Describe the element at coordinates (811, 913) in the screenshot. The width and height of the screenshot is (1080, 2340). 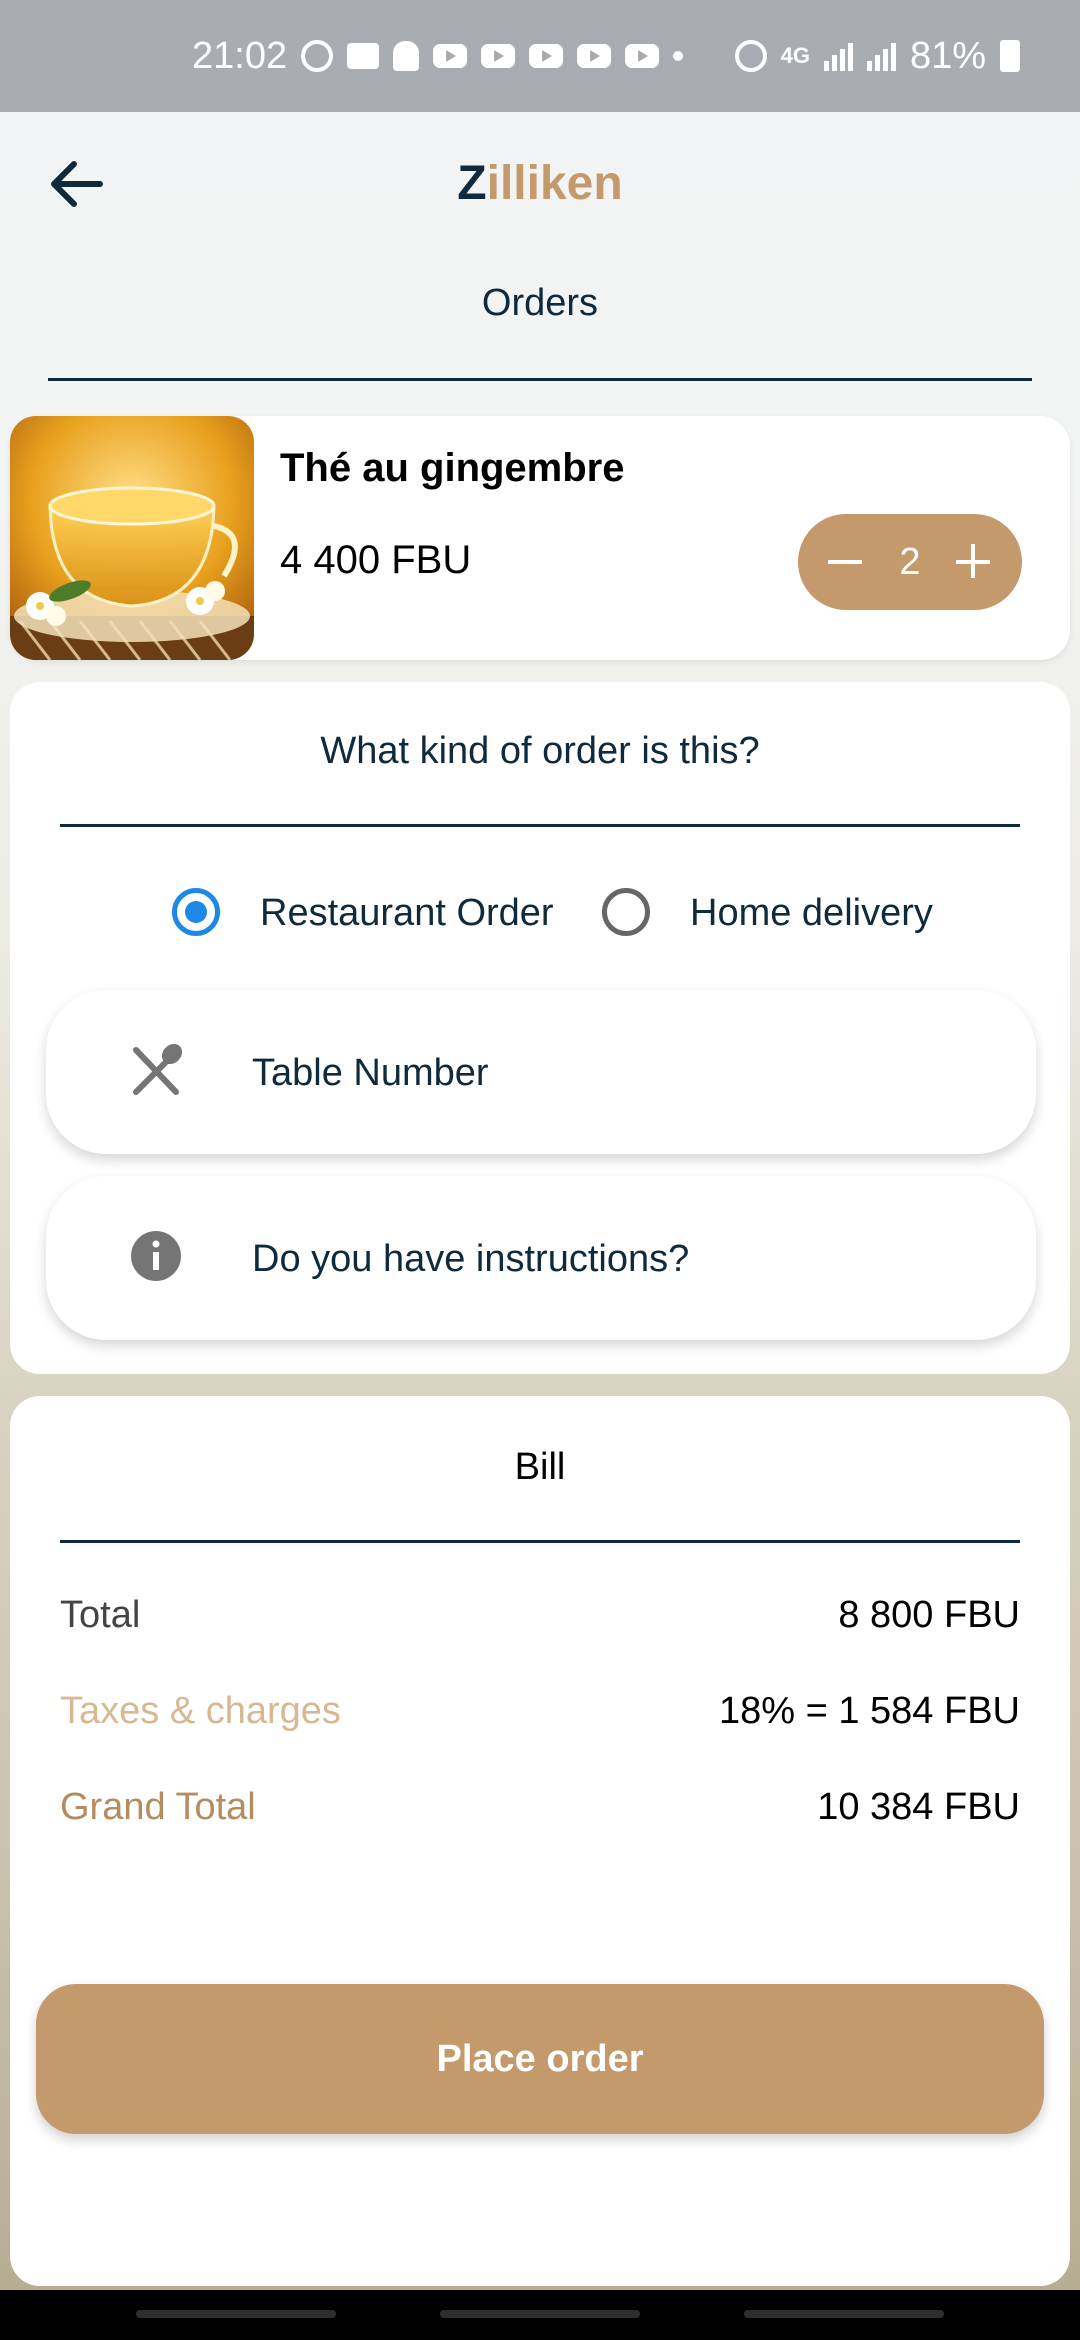
I see `radio-label-home-delivery: Home delivery` at that location.